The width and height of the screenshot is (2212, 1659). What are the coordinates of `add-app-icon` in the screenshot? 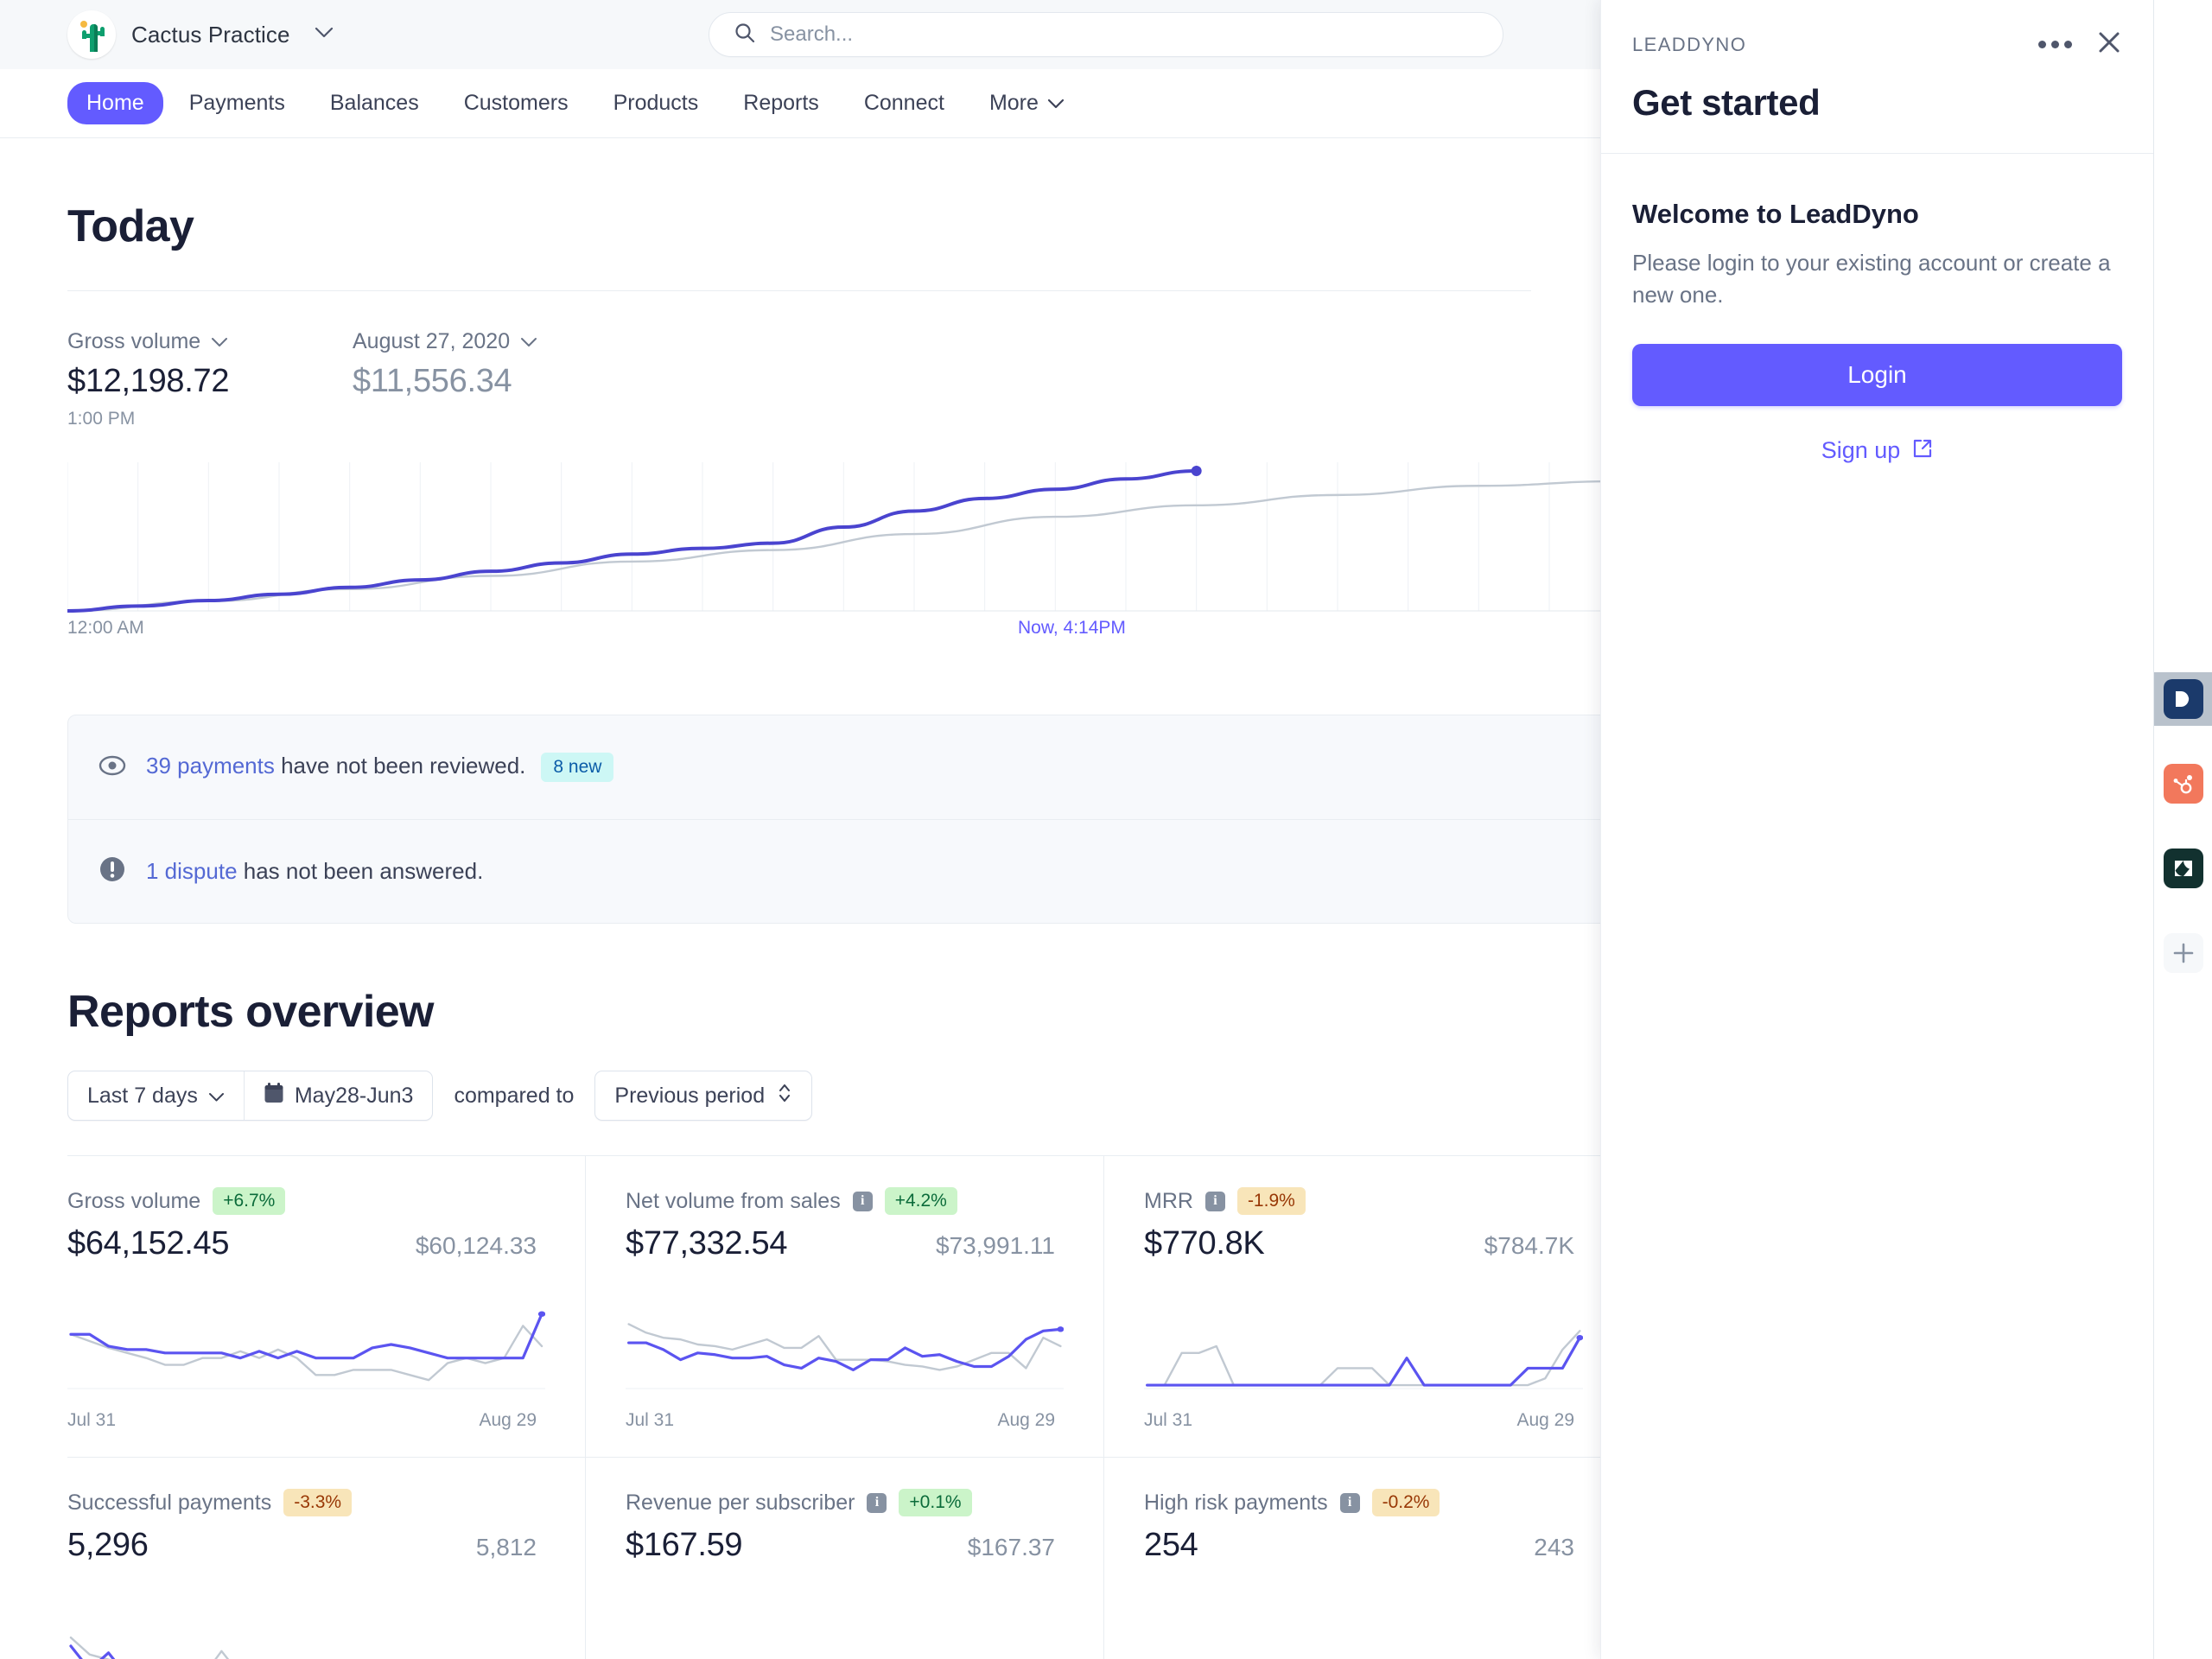 It's located at (2183, 953).